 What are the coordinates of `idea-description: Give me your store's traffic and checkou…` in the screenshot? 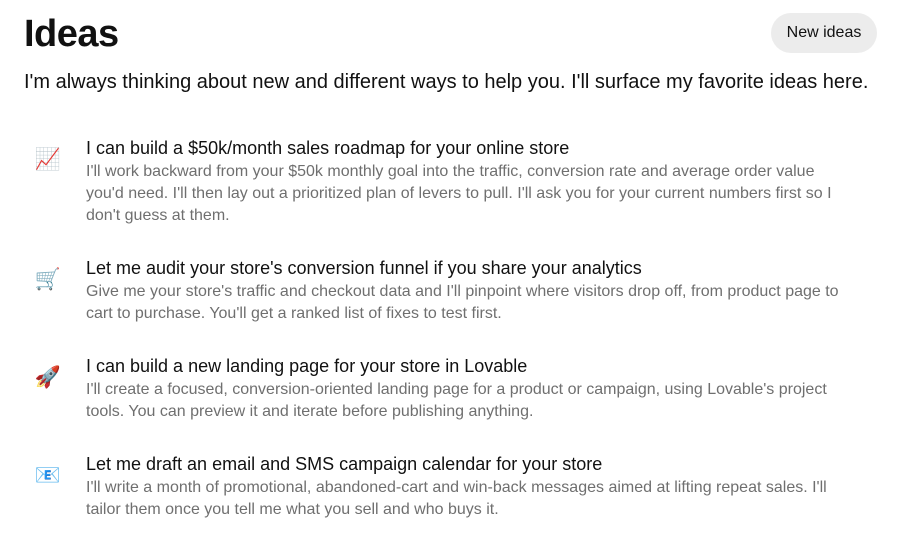 It's located at (462, 302).